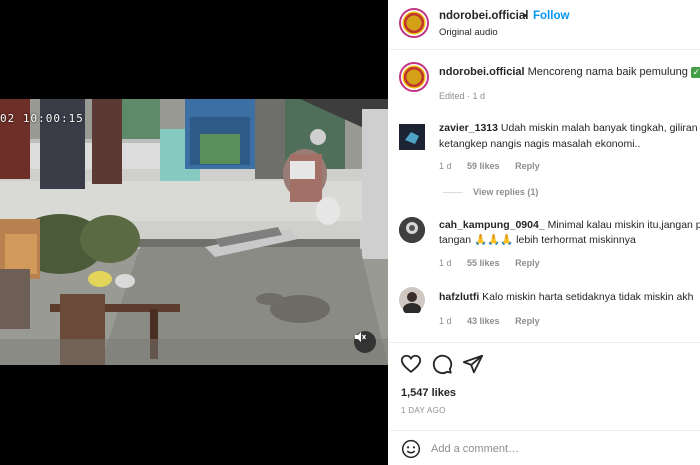 The height and width of the screenshot is (465, 700). What do you see at coordinates (623, 225) in the screenshot?
I see `comment-text: Minimal kalau miskin itu,jangan p` at bounding box center [623, 225].